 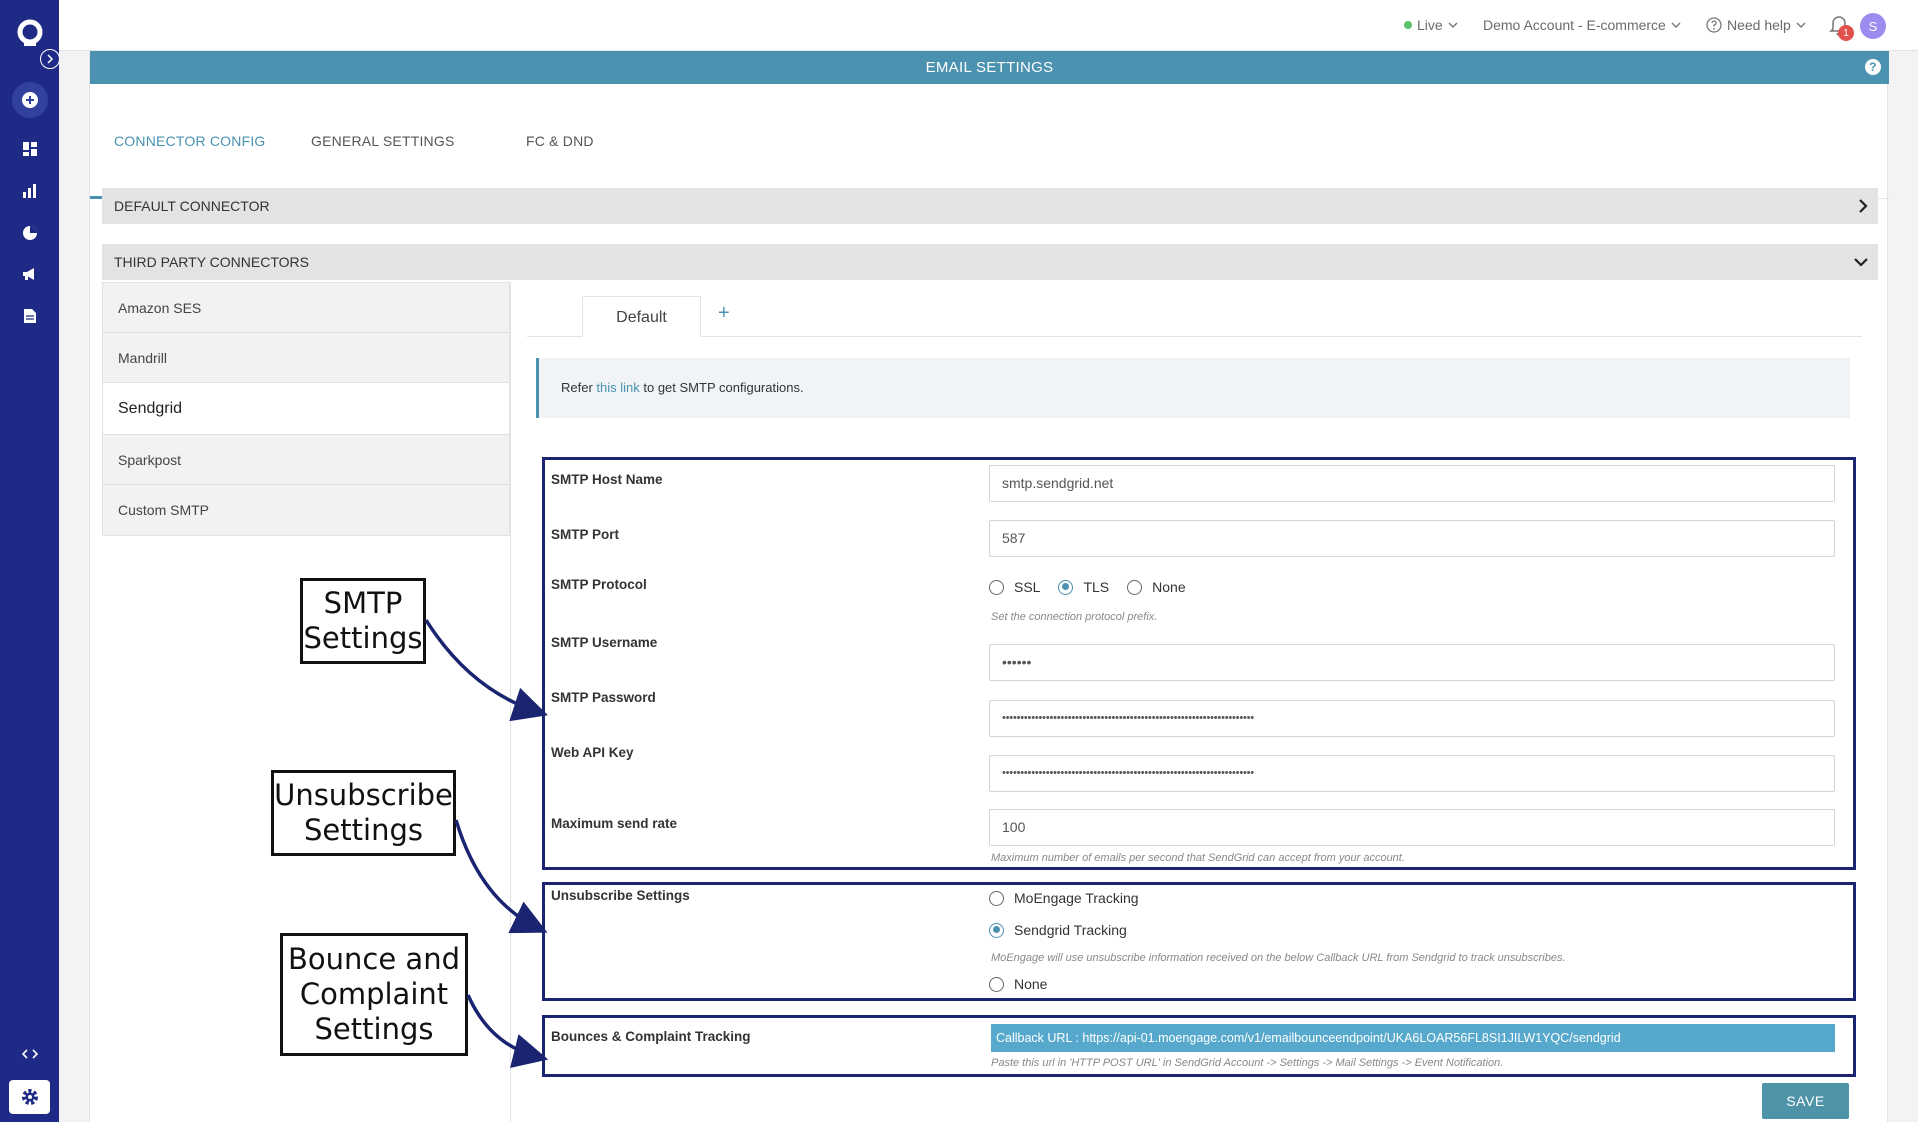 I want to click on unsubscribe-settings-label: Unsubscribe Settings, so click(x=620, y=895).